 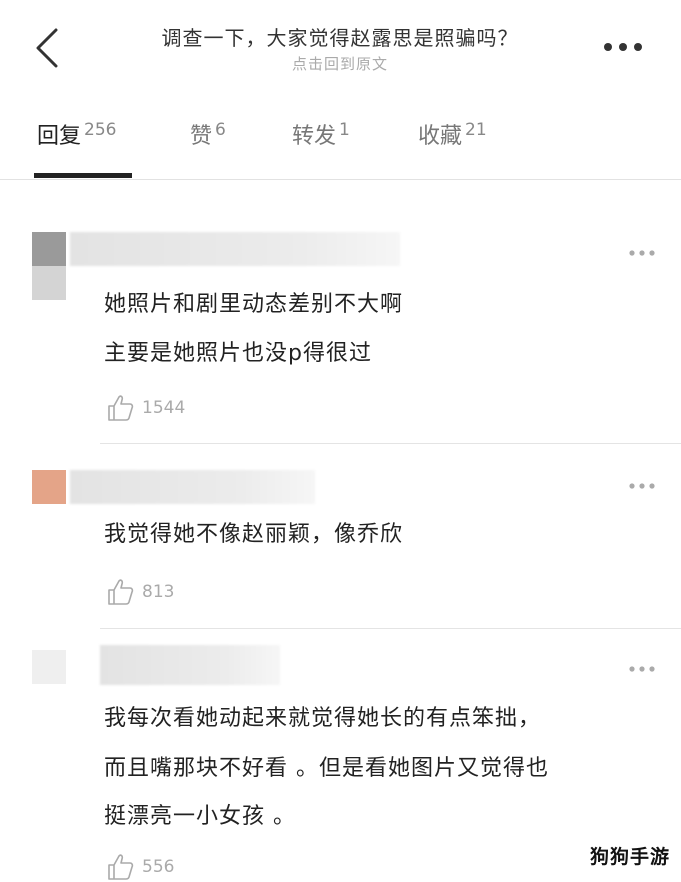 I want to click on tab-likes-label: 赞, so click(x=201, y=136).